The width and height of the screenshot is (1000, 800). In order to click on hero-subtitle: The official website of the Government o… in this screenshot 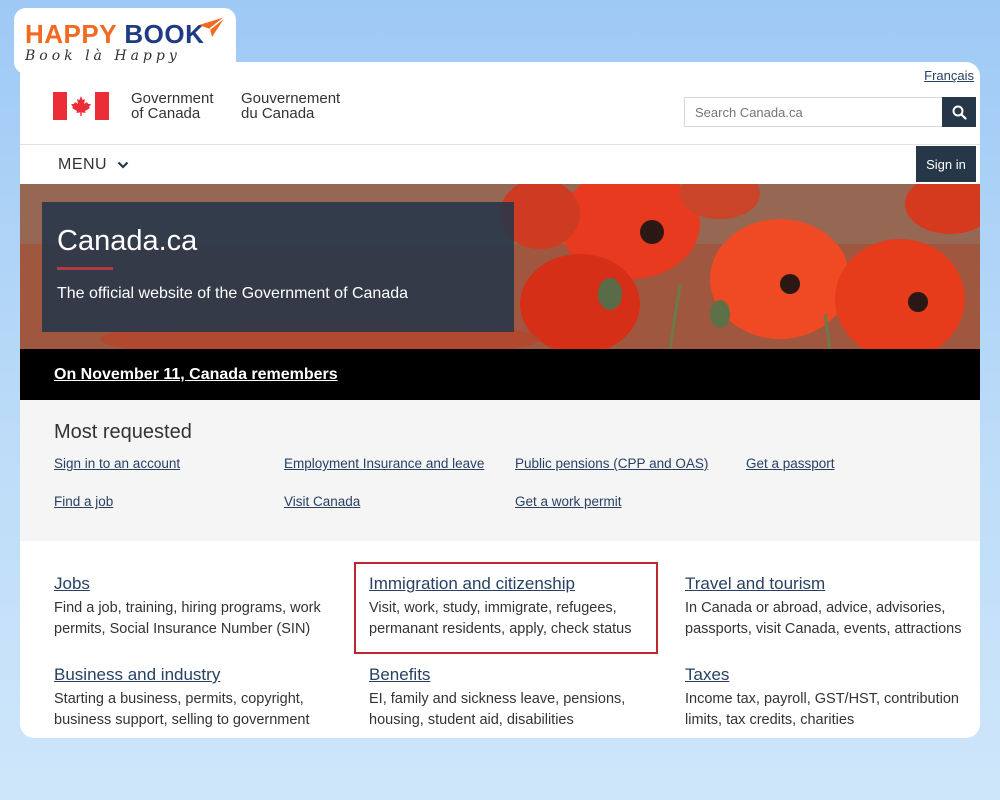, I will do `click(233, 293)`.